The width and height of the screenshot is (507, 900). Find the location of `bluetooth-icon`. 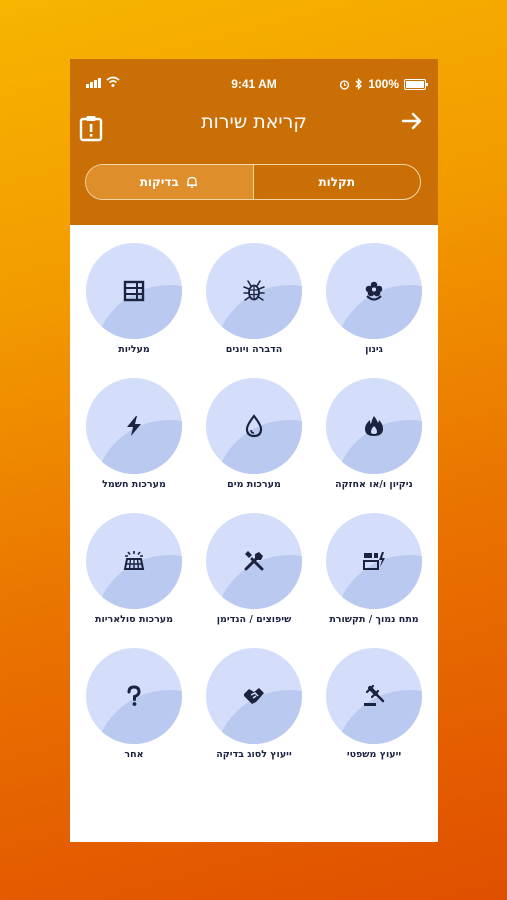

bluetooth-icon is located at coordinates (359, 84).